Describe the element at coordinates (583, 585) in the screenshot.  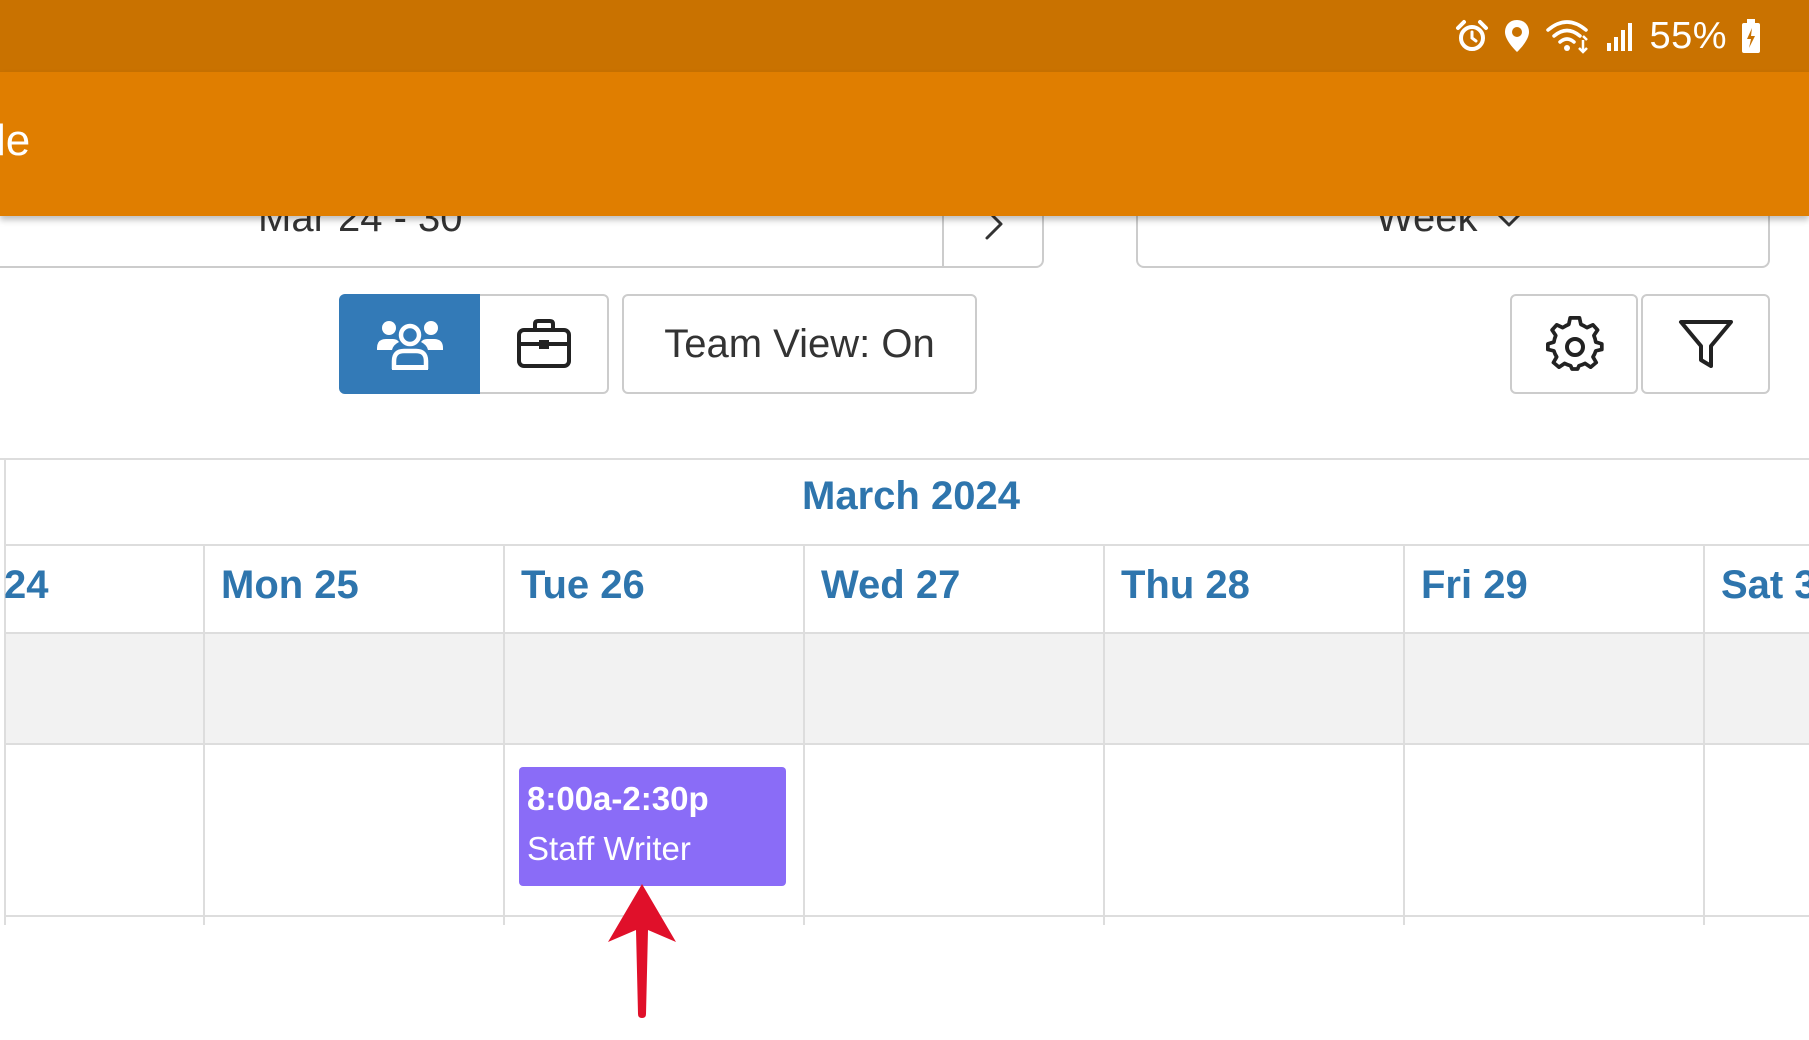
I see `day-header-tue: Tue 26` at that location.